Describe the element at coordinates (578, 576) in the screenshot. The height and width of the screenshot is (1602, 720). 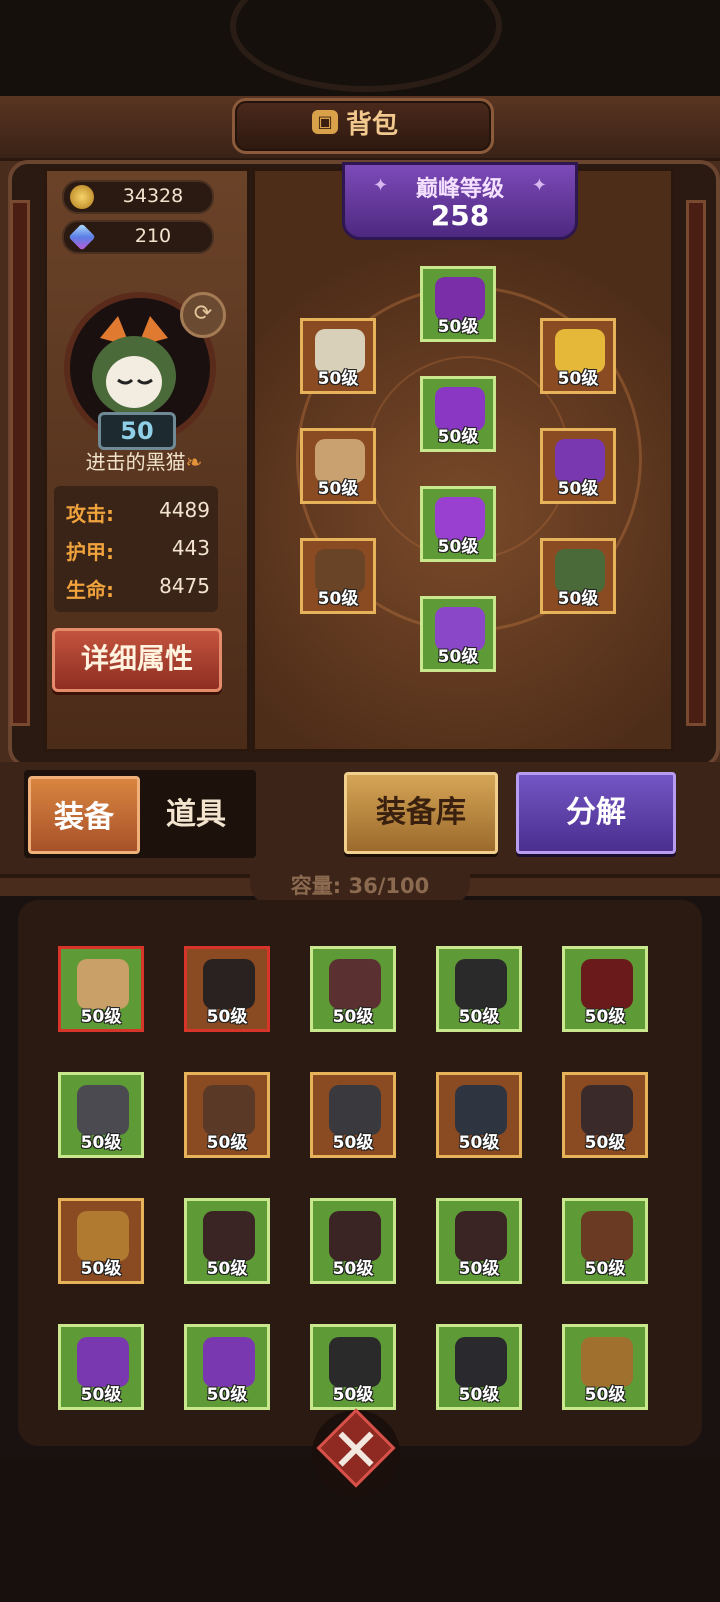
I see `quiver-slot: 50级` at that location.